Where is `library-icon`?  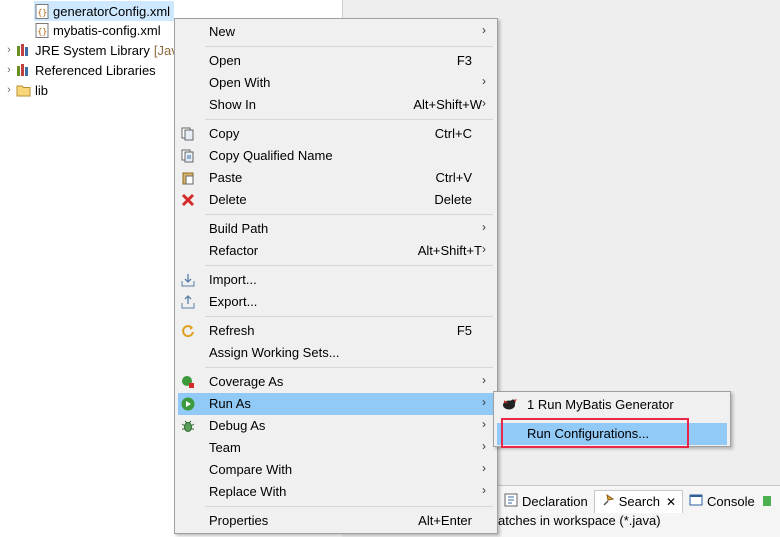
library-icon is located at coordinates (24, 70).